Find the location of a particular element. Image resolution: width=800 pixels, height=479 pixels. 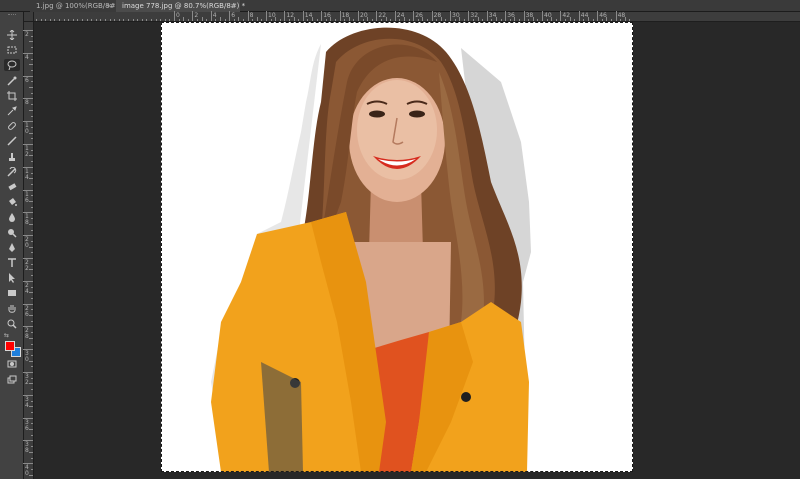

quick-mask-icon is located at coordinates (12, 364).